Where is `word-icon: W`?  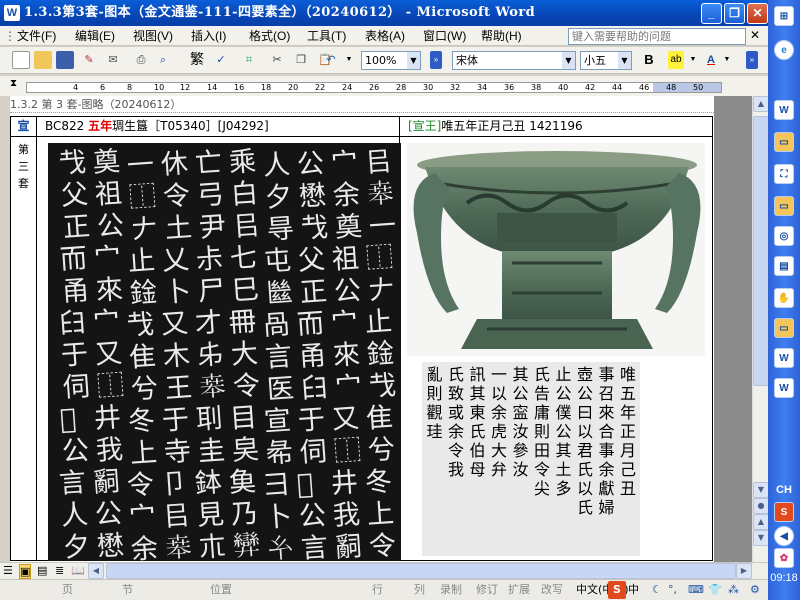
word-icon: W is located at coordinates (12, 13).